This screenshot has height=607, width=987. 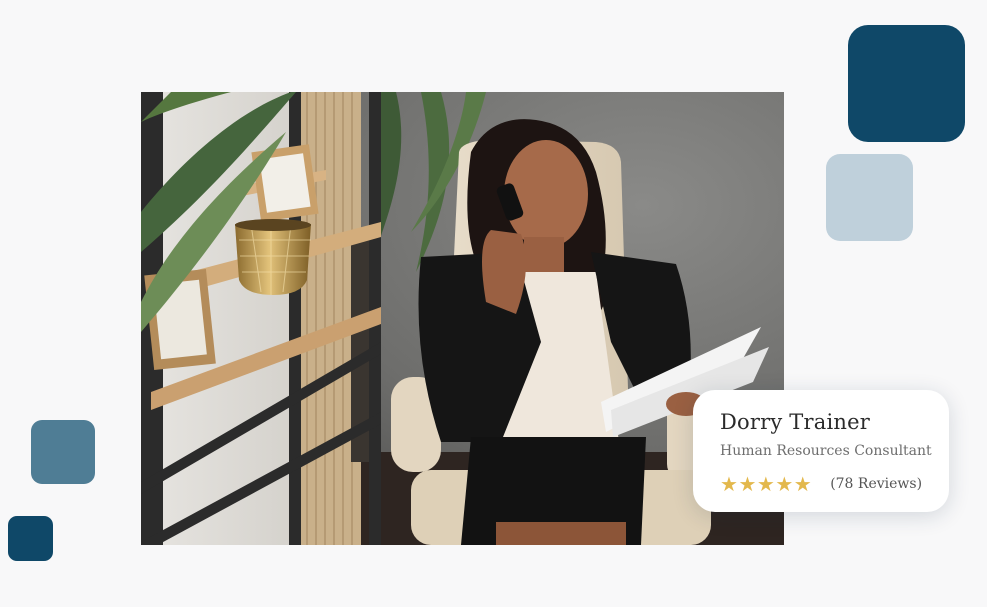 I want to click on profile-rating: ★ ★ ★ ★ ★ (78 Reviews), so click(x=834, y=484).